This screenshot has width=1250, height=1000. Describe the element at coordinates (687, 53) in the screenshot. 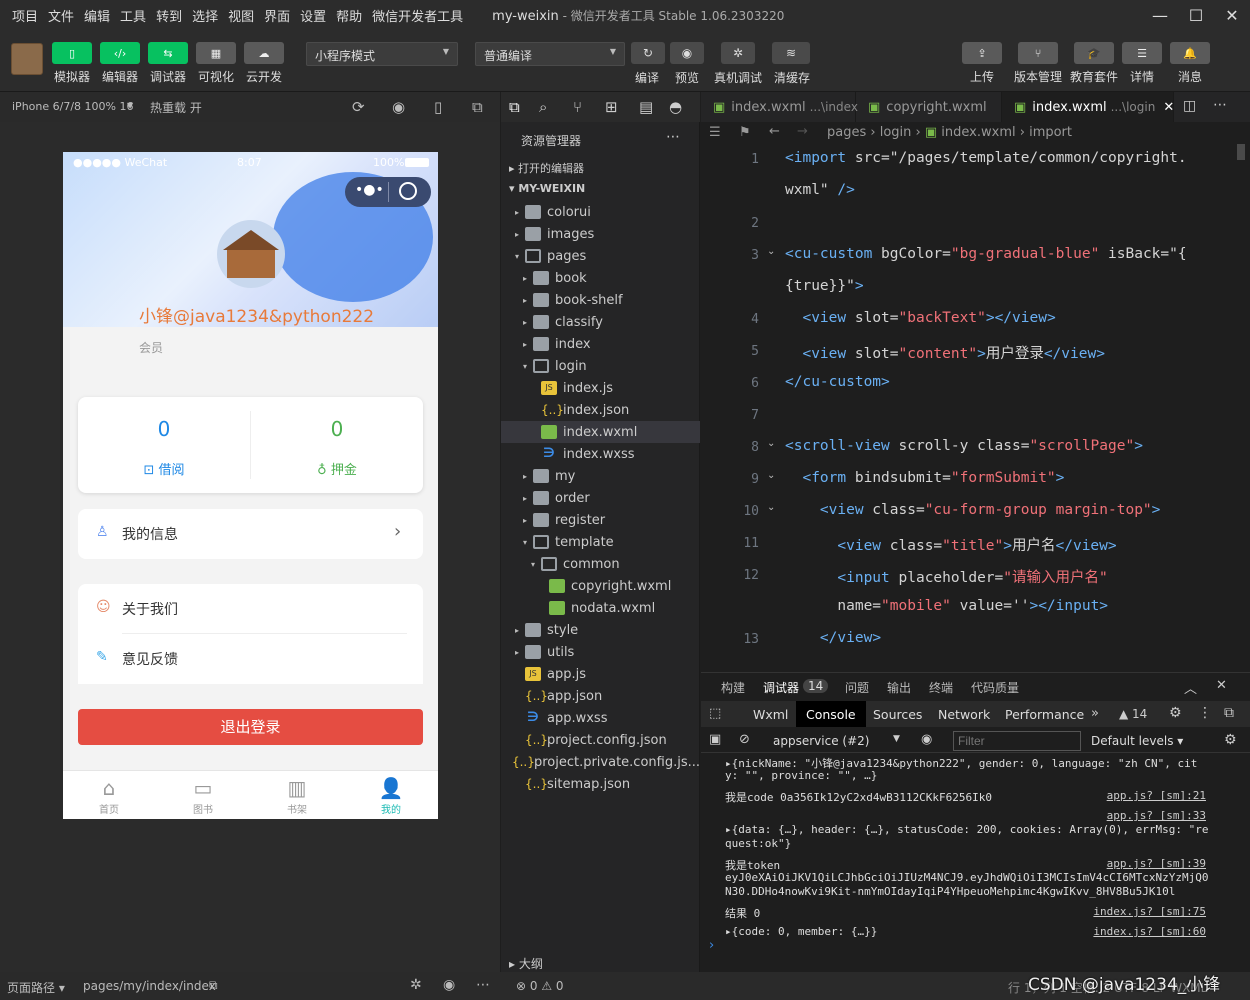

I see `preview-icon: ◉` at that location.